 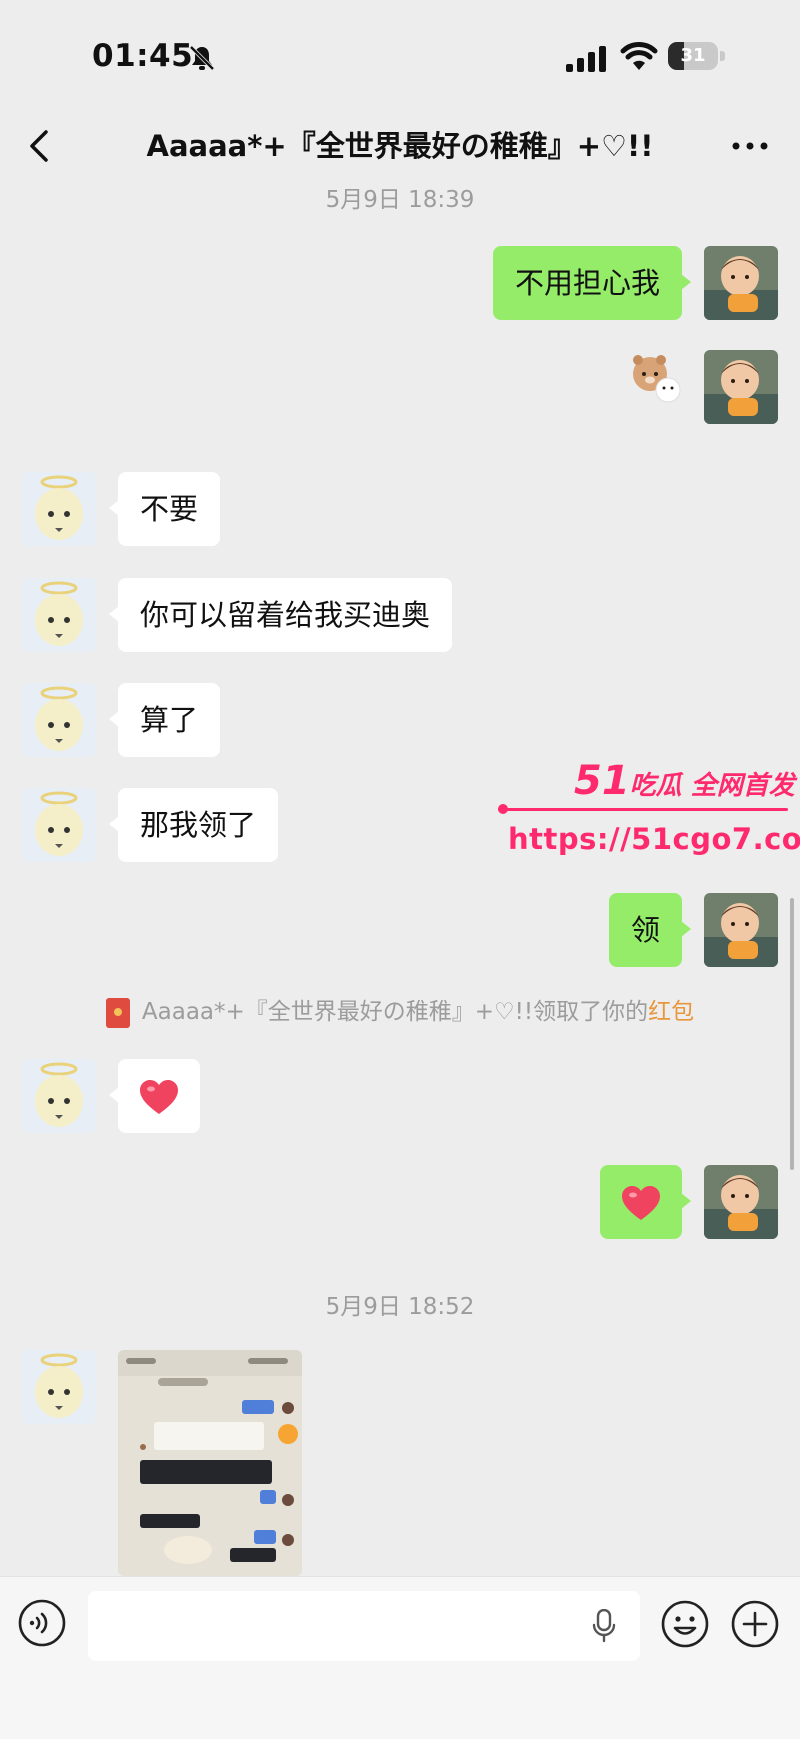 I want to click on scrollbar, so click(x=792, y=1034).